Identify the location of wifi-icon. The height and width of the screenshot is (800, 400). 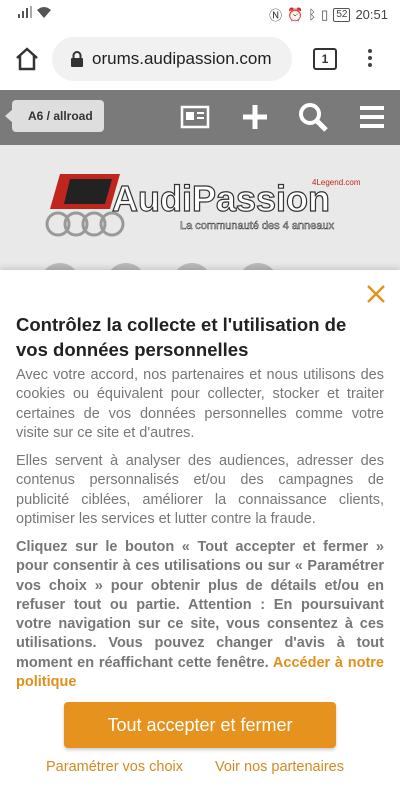
(44, 12).